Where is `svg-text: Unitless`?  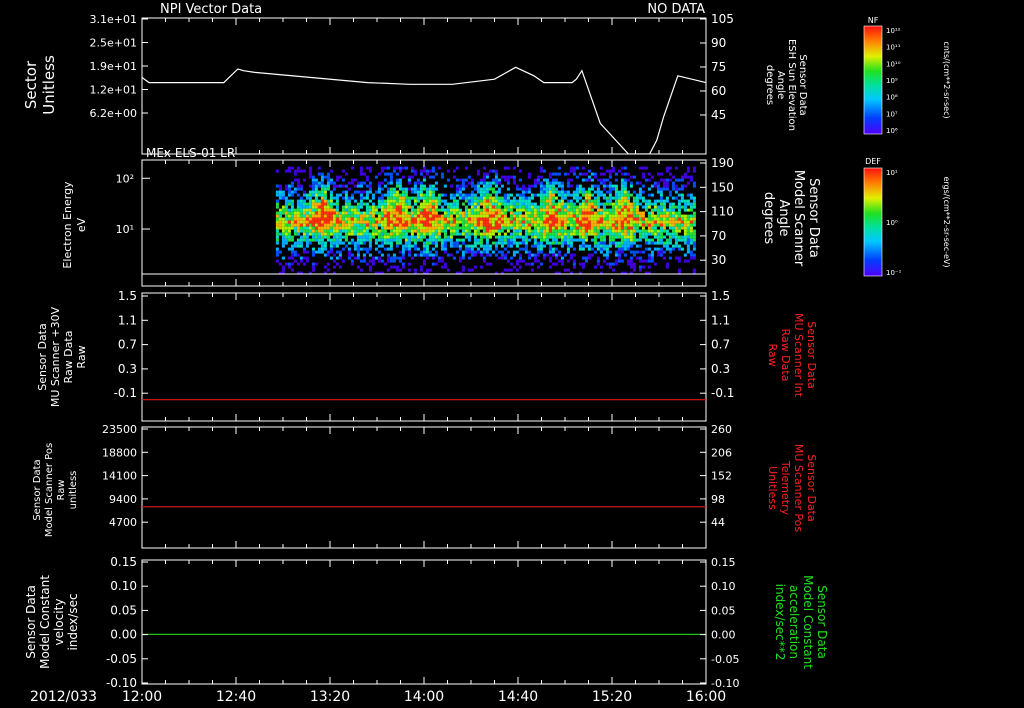 svg-text: Unitless is located at coordinates (49, 85).